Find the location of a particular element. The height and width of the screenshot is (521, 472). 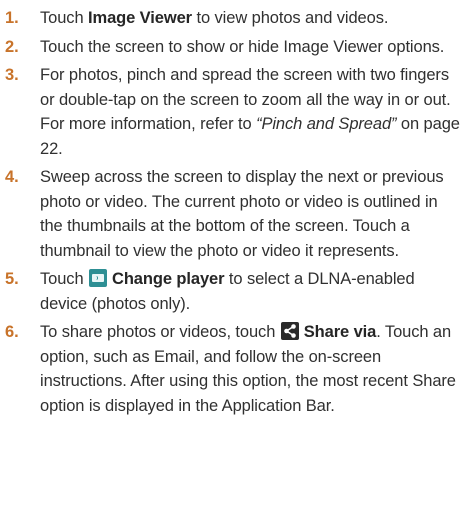

step-number: 4. is located at coordinates (12, 177).